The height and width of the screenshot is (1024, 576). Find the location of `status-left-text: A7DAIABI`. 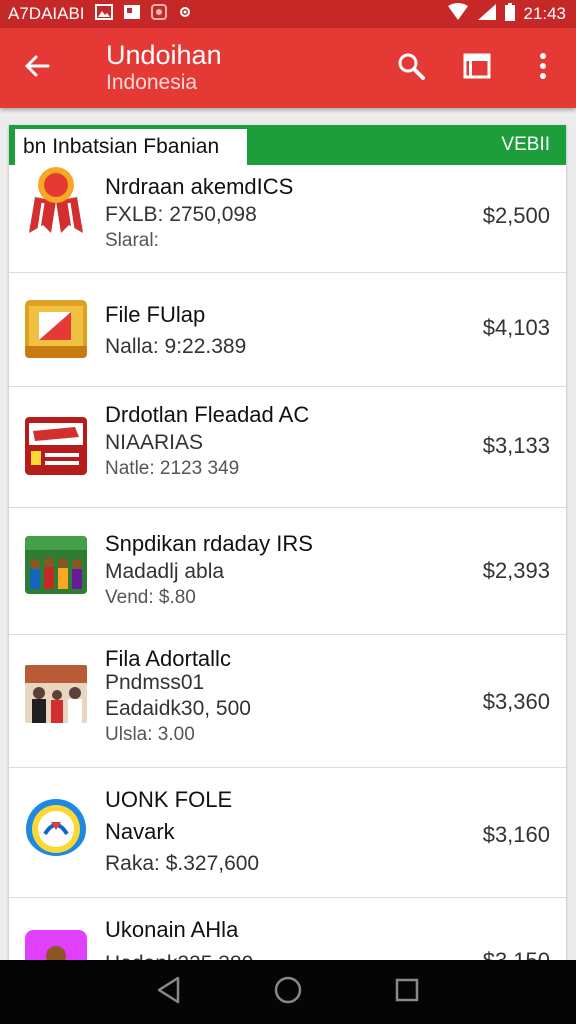

status-left-text: A7DAIABI is located at coordinates (46, 13).